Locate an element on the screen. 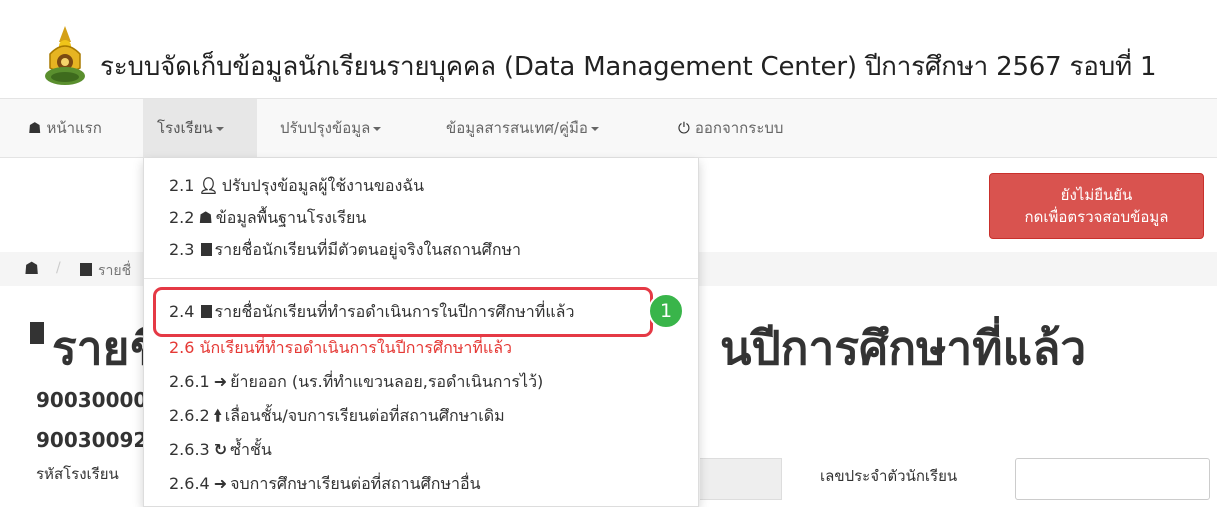 The height and width of the screenshot is (507, 1217). menu-item-id: 2.6.4 is located at coordinates (189, 483).